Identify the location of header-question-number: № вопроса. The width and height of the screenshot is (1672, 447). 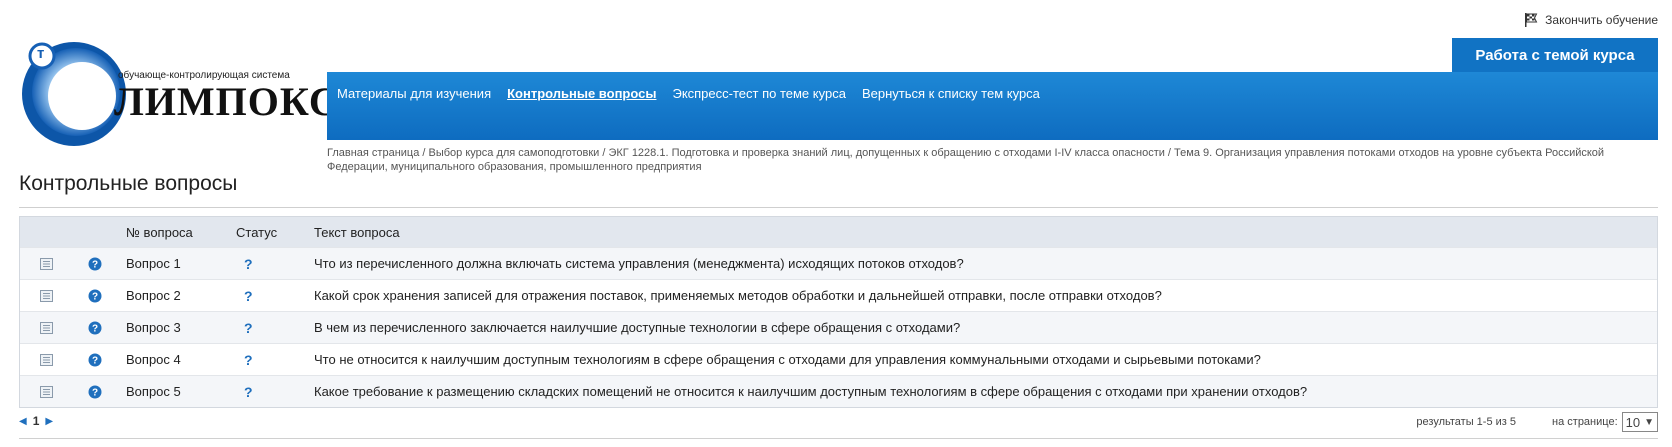
(159, 232).